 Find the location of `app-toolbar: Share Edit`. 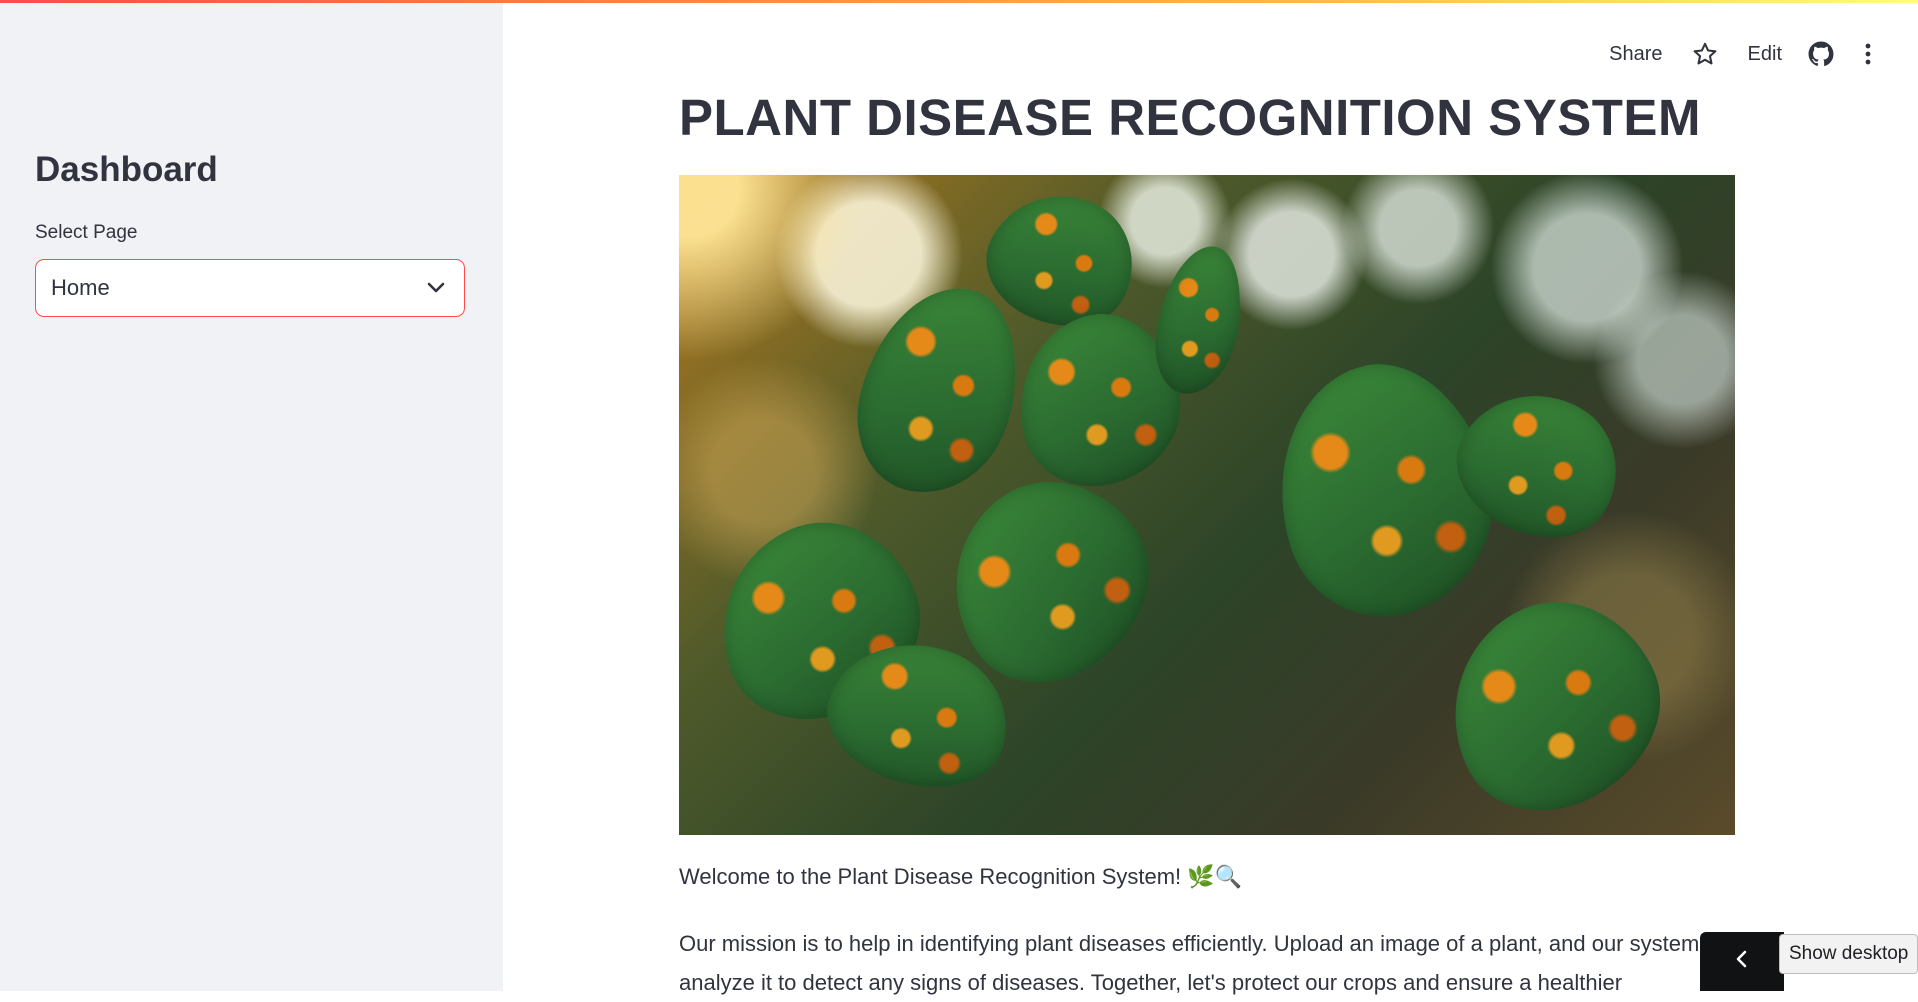

app-toolbar: Share Edit is located at coordinates (1763, 54).